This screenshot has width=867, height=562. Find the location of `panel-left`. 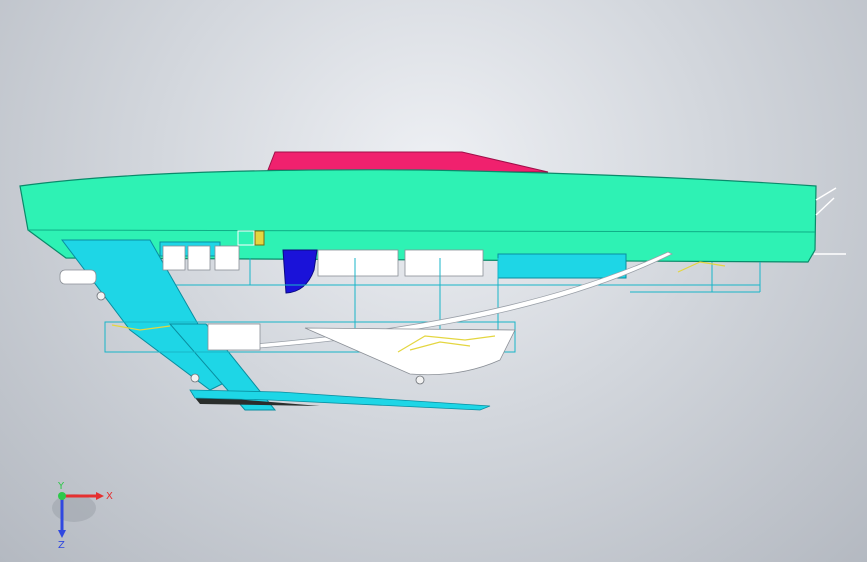

panel-left is located at coordinates (234, 337).